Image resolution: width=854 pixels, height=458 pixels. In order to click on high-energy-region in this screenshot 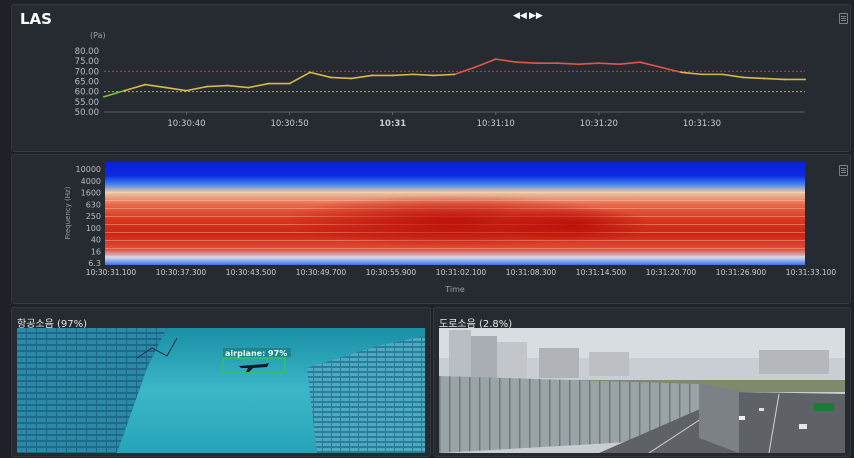, I will do `click(572, 225)`.